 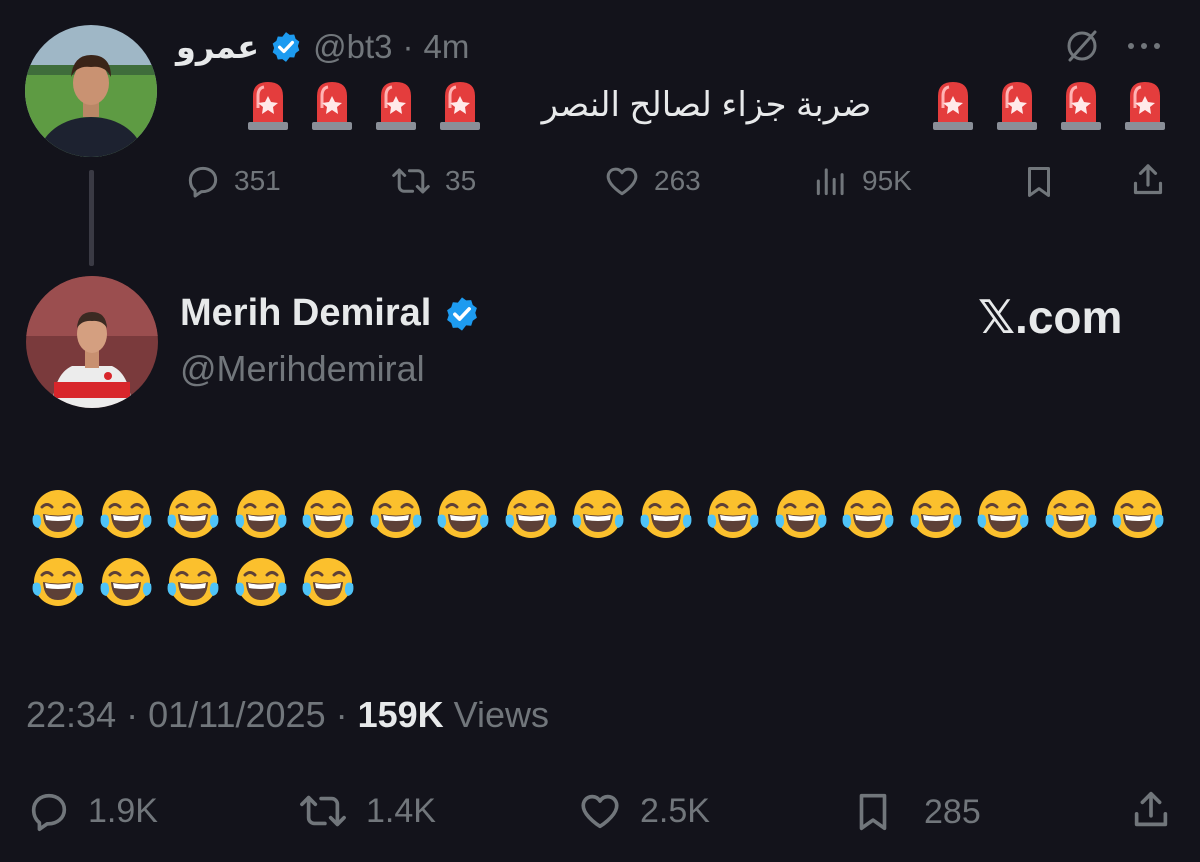 What do you see at coordinates (830, 182) in the screenshot?
I see `analytics-icon` at bounding box center [830, 182].